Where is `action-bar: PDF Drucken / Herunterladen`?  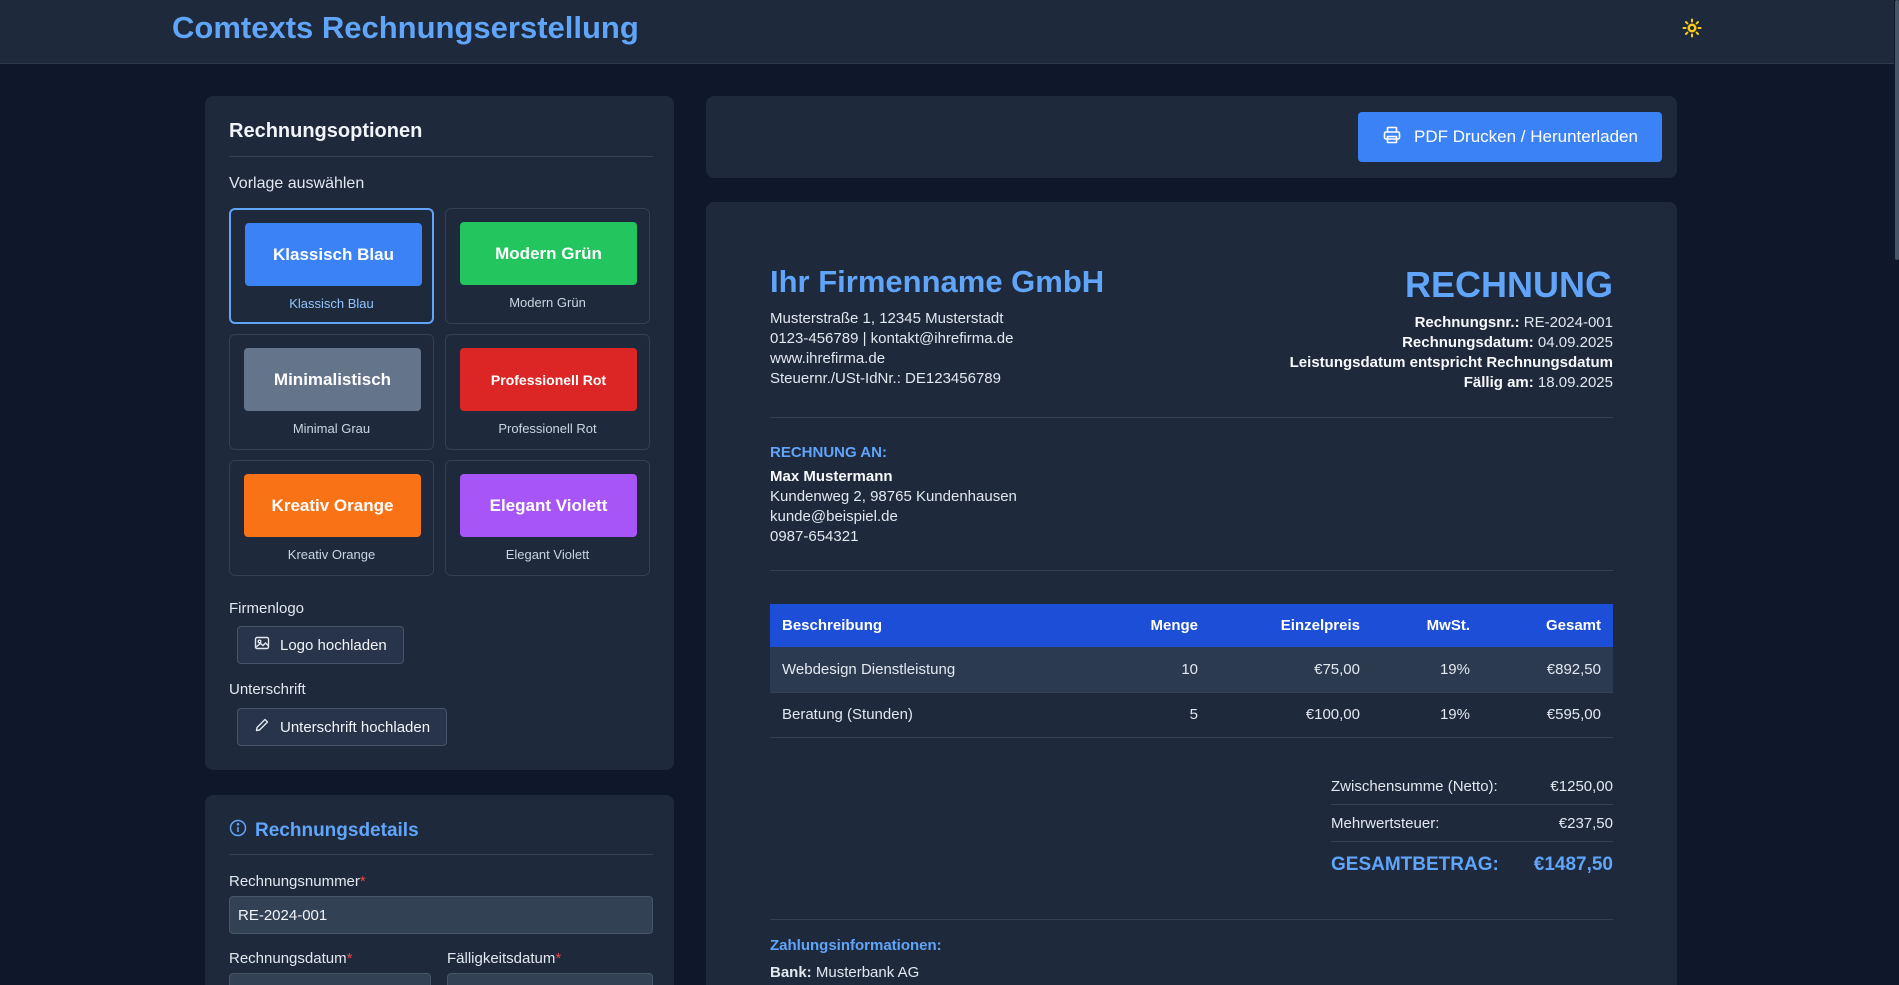 action-bar: PDF Drucken / Herunterladen is located at coordinates (1191, 137).